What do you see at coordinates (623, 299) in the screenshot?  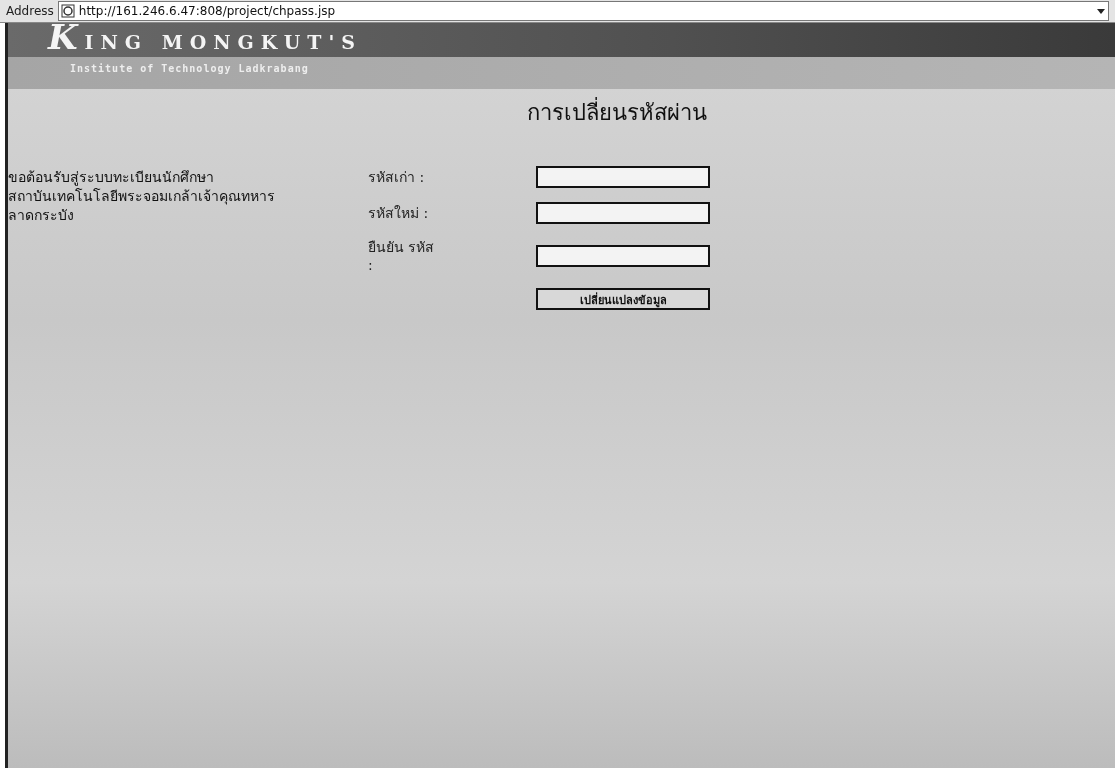 I see `submit-button: เปลี่ยนแปลงข้อมูล` at bounding box center [623, 299].